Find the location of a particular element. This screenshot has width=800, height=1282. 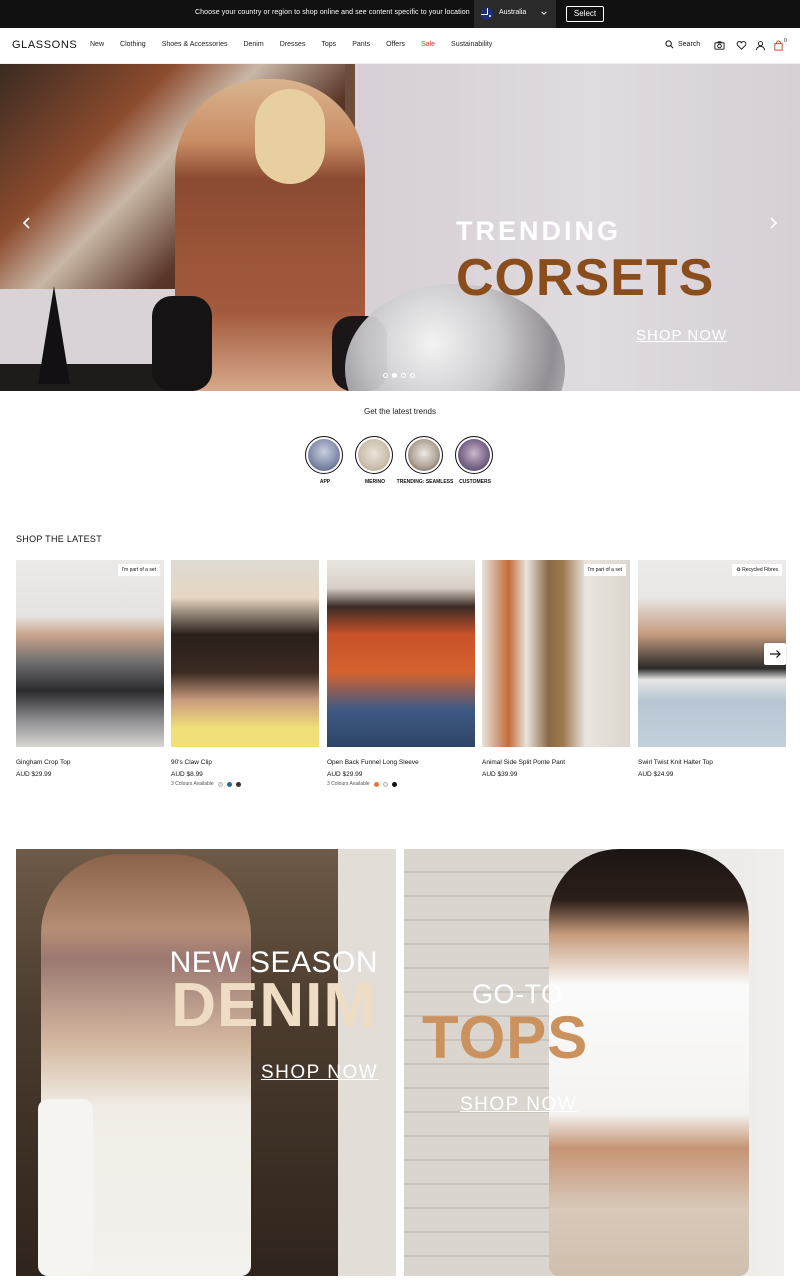

nav-dresses: Dresses is located at coordinates (293, 44).